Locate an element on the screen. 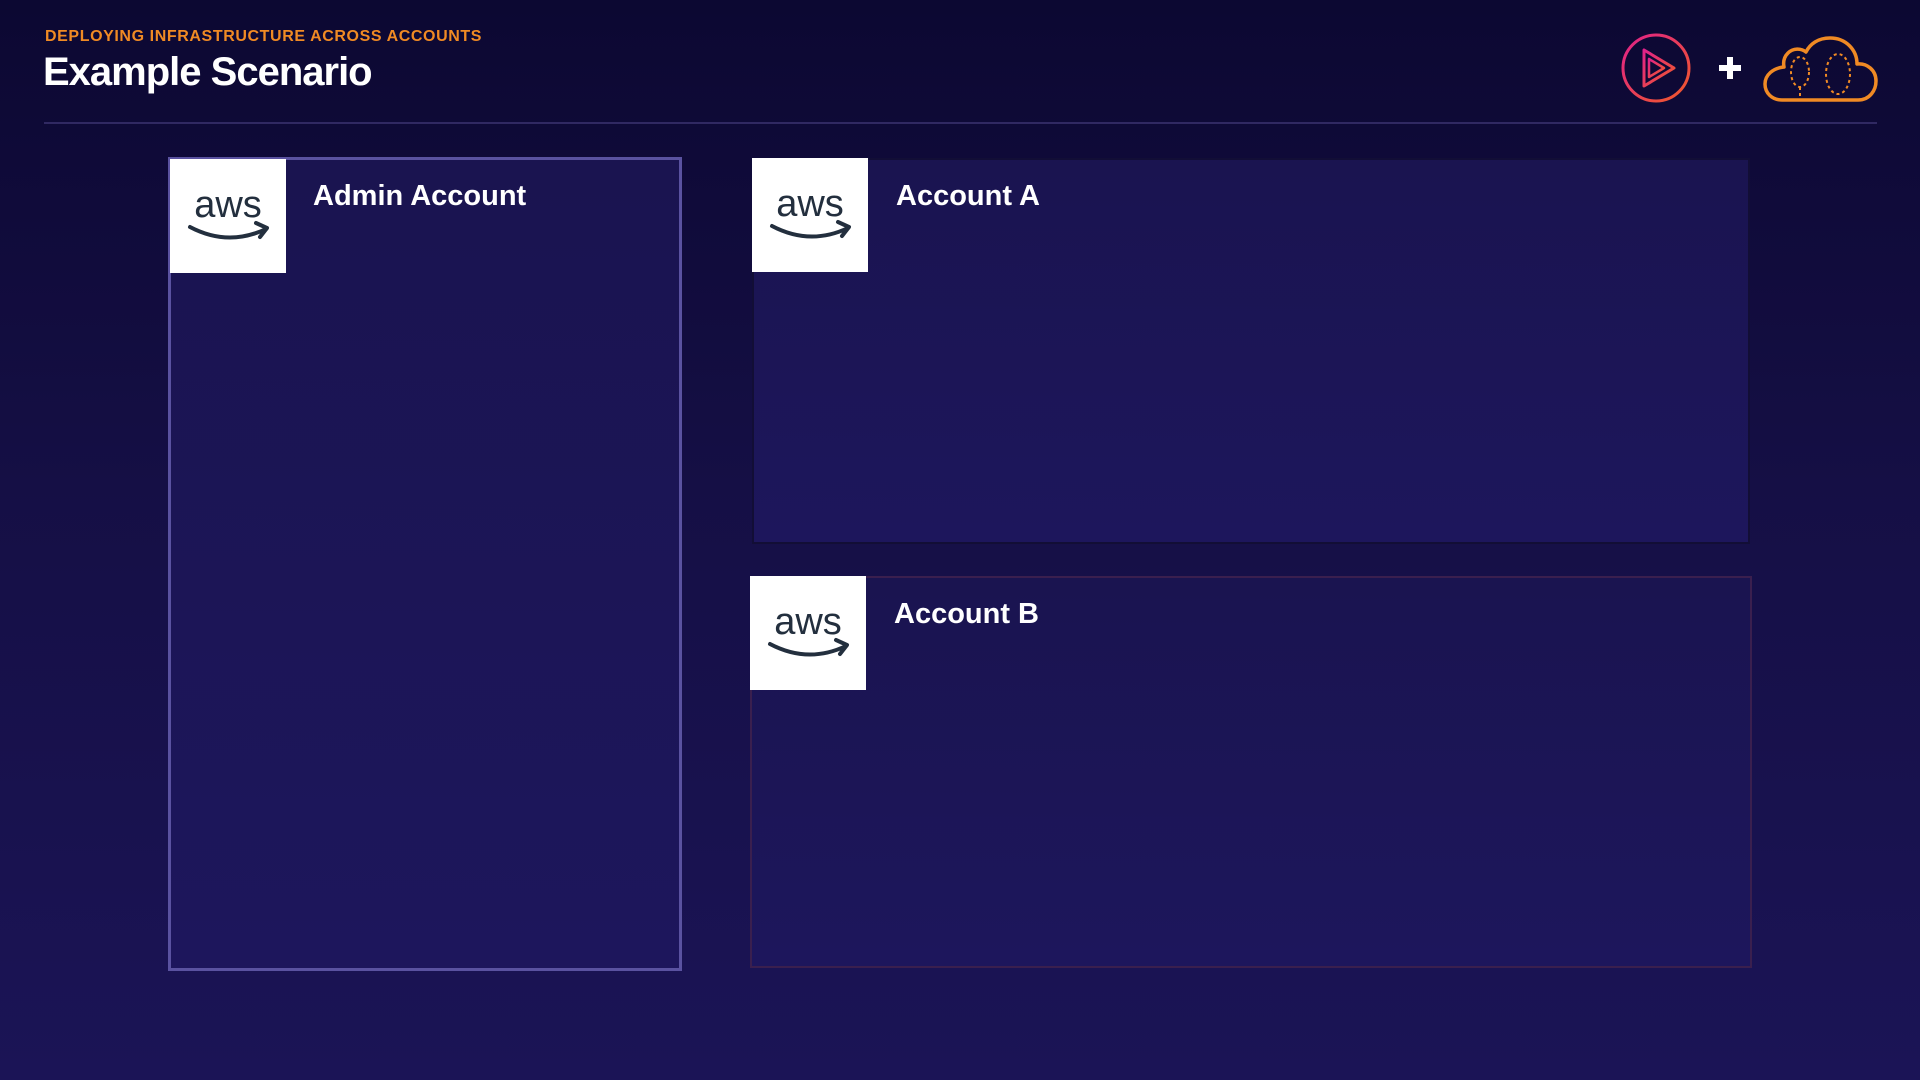  slide-title: Example Scenario is located at coordinates (208, 72).